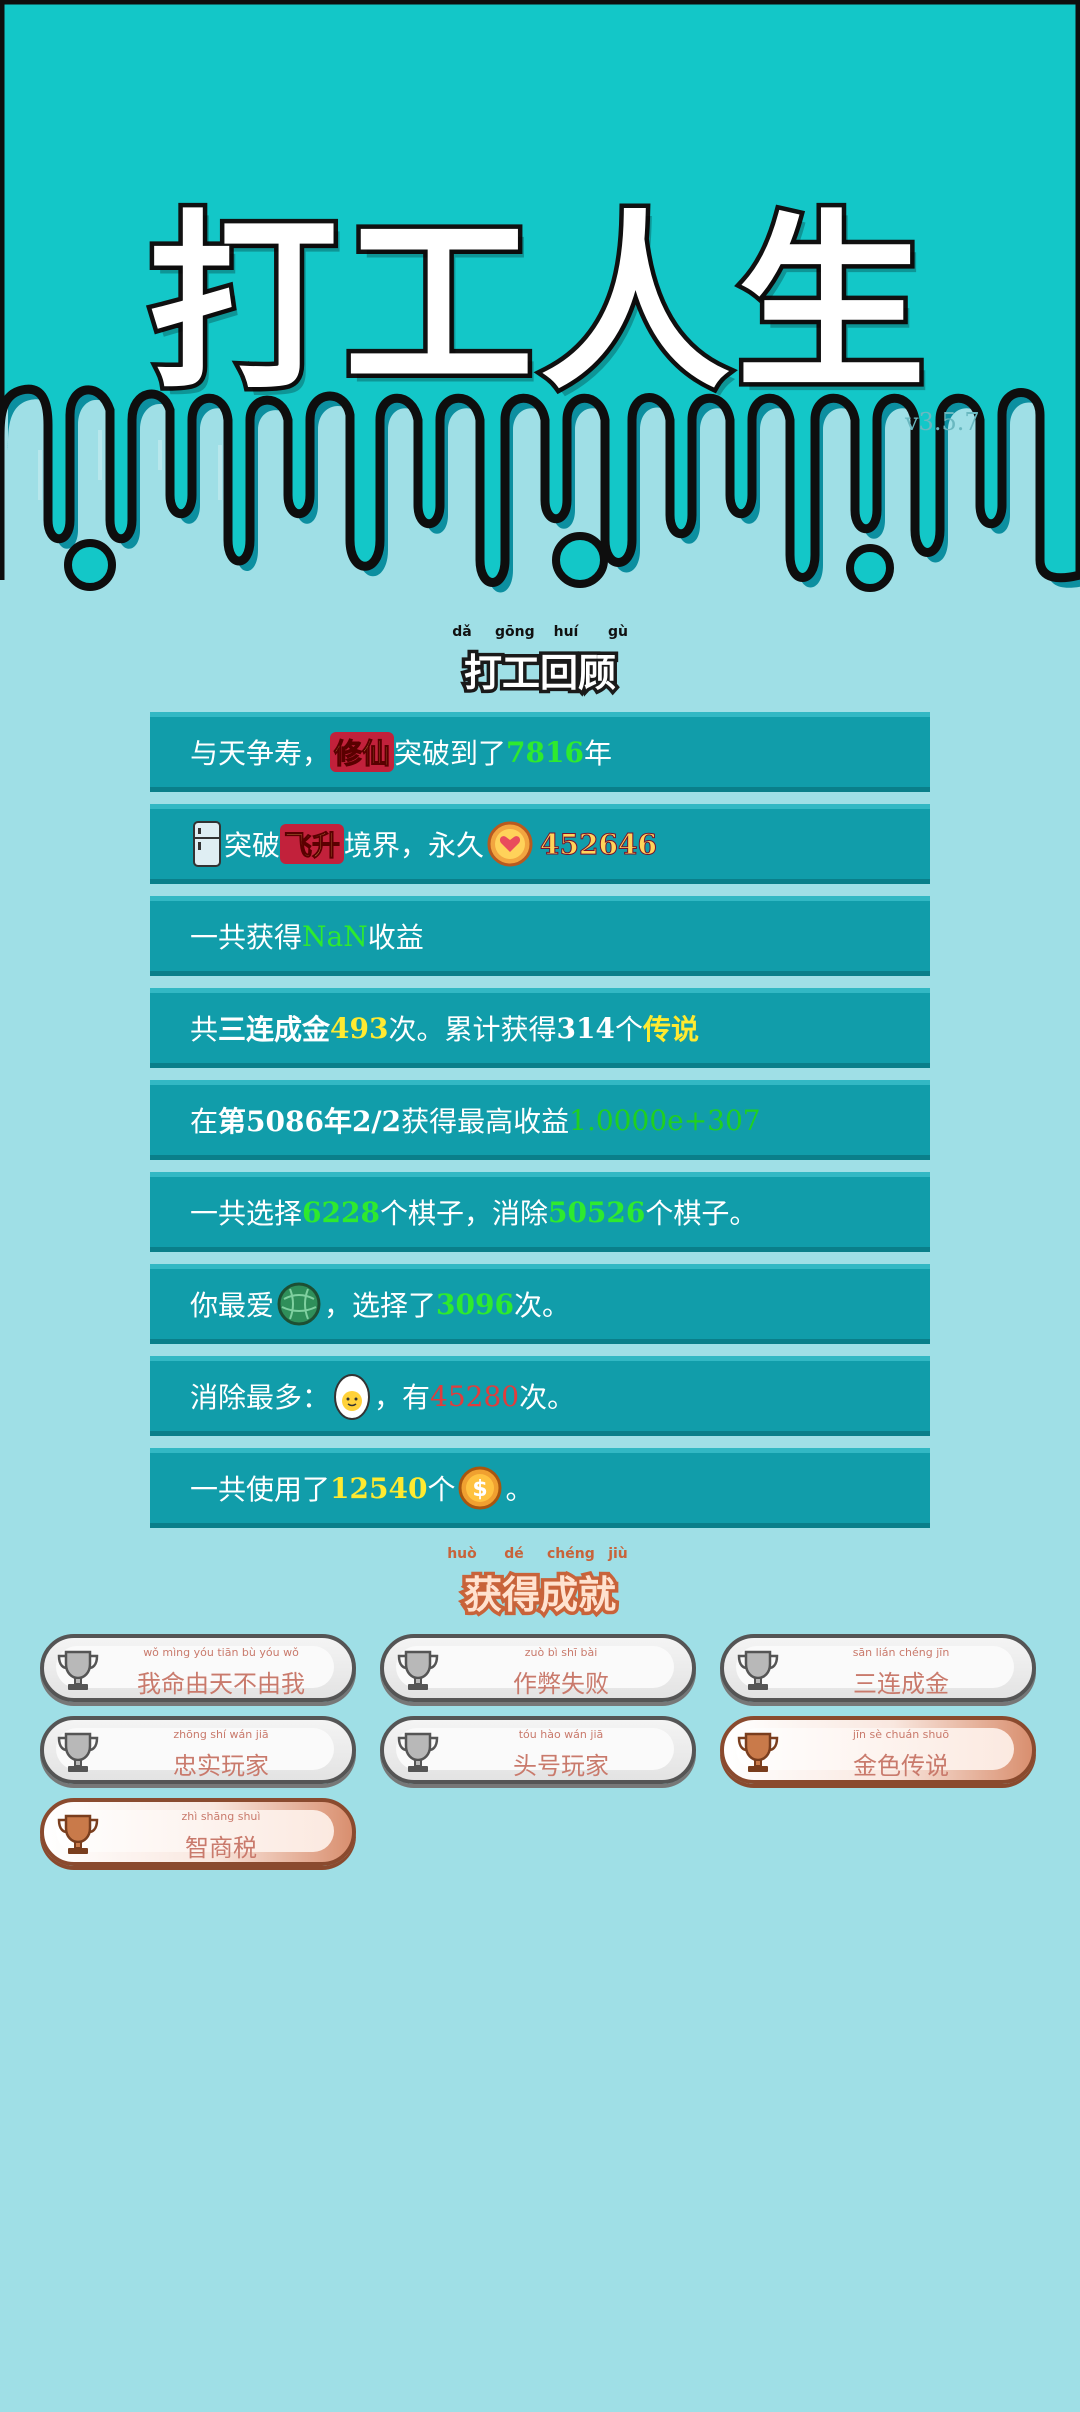 This screenshot has width=1080, height=2412. What do you see at coordinates (878, 1750) in the screenshot?
I see `achievement-badge: jīn sè chuán shuō 金色传说` at bounding box center [878, 1750].